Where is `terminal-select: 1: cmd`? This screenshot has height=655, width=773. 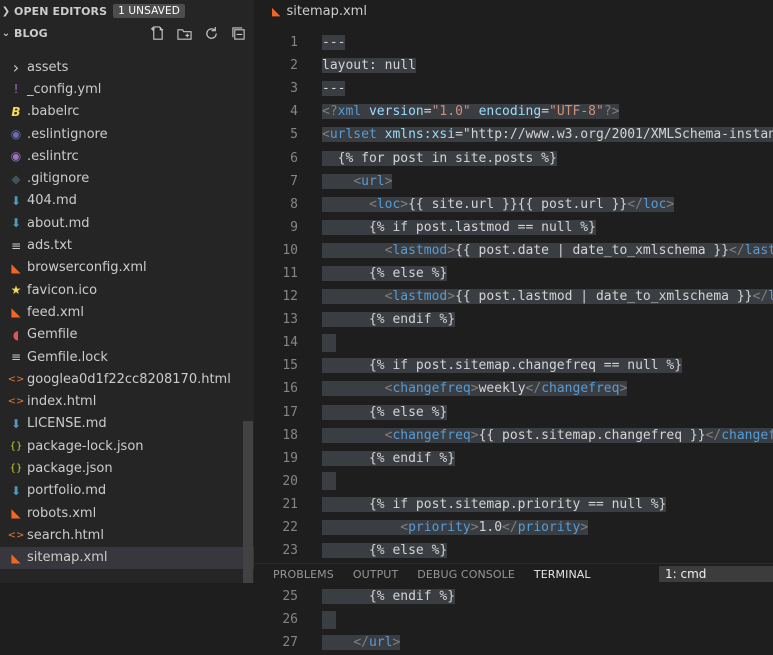
terminal-select: 1: cmd is located at coordinates (716, 574).